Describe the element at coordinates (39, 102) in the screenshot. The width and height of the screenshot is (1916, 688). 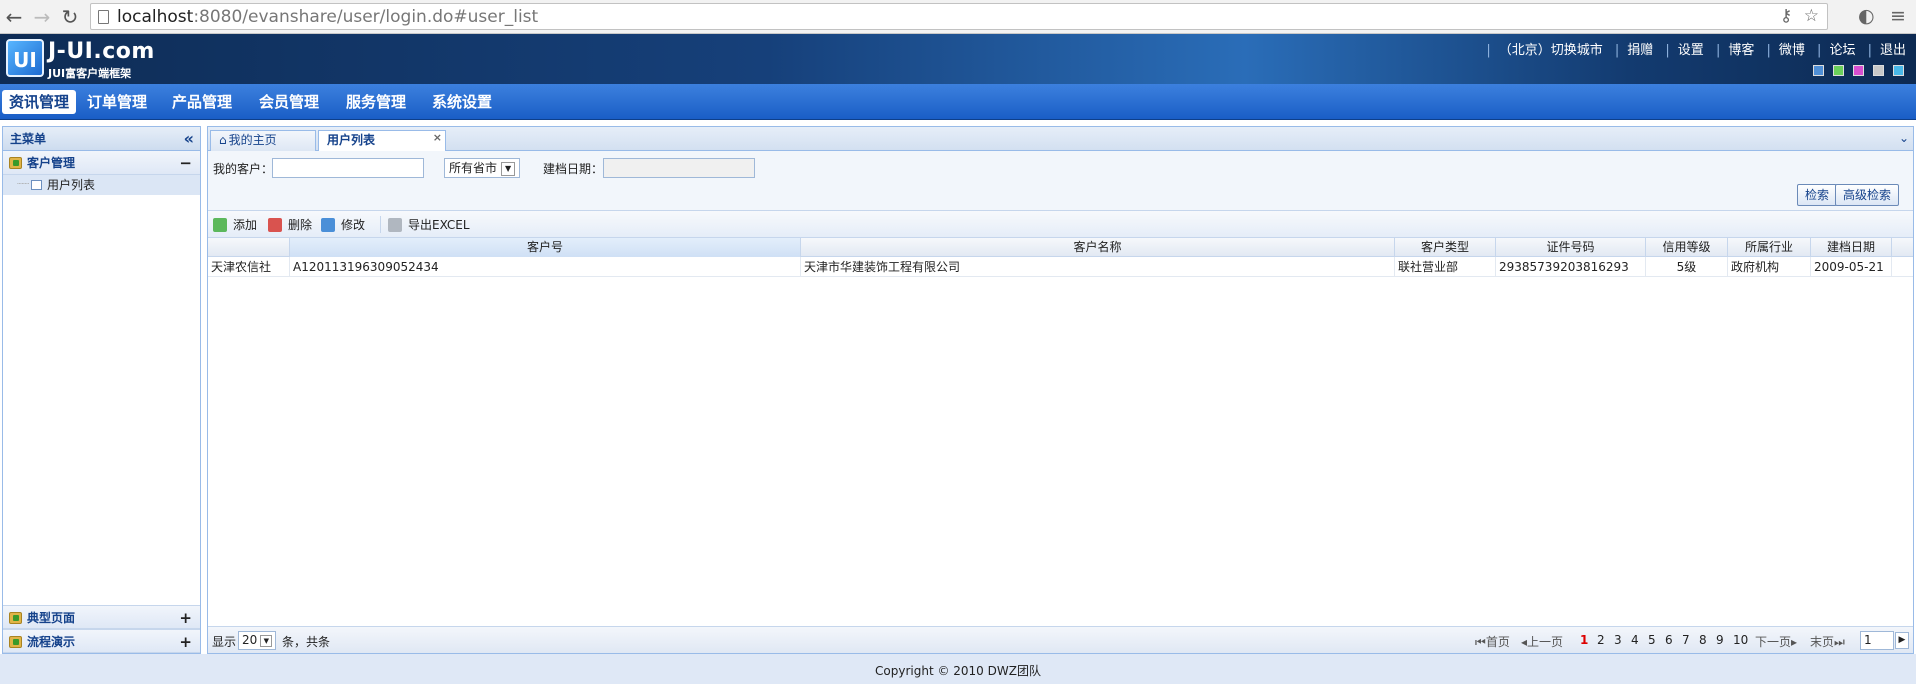
I see `nav-news: 资讯管理` at that location.